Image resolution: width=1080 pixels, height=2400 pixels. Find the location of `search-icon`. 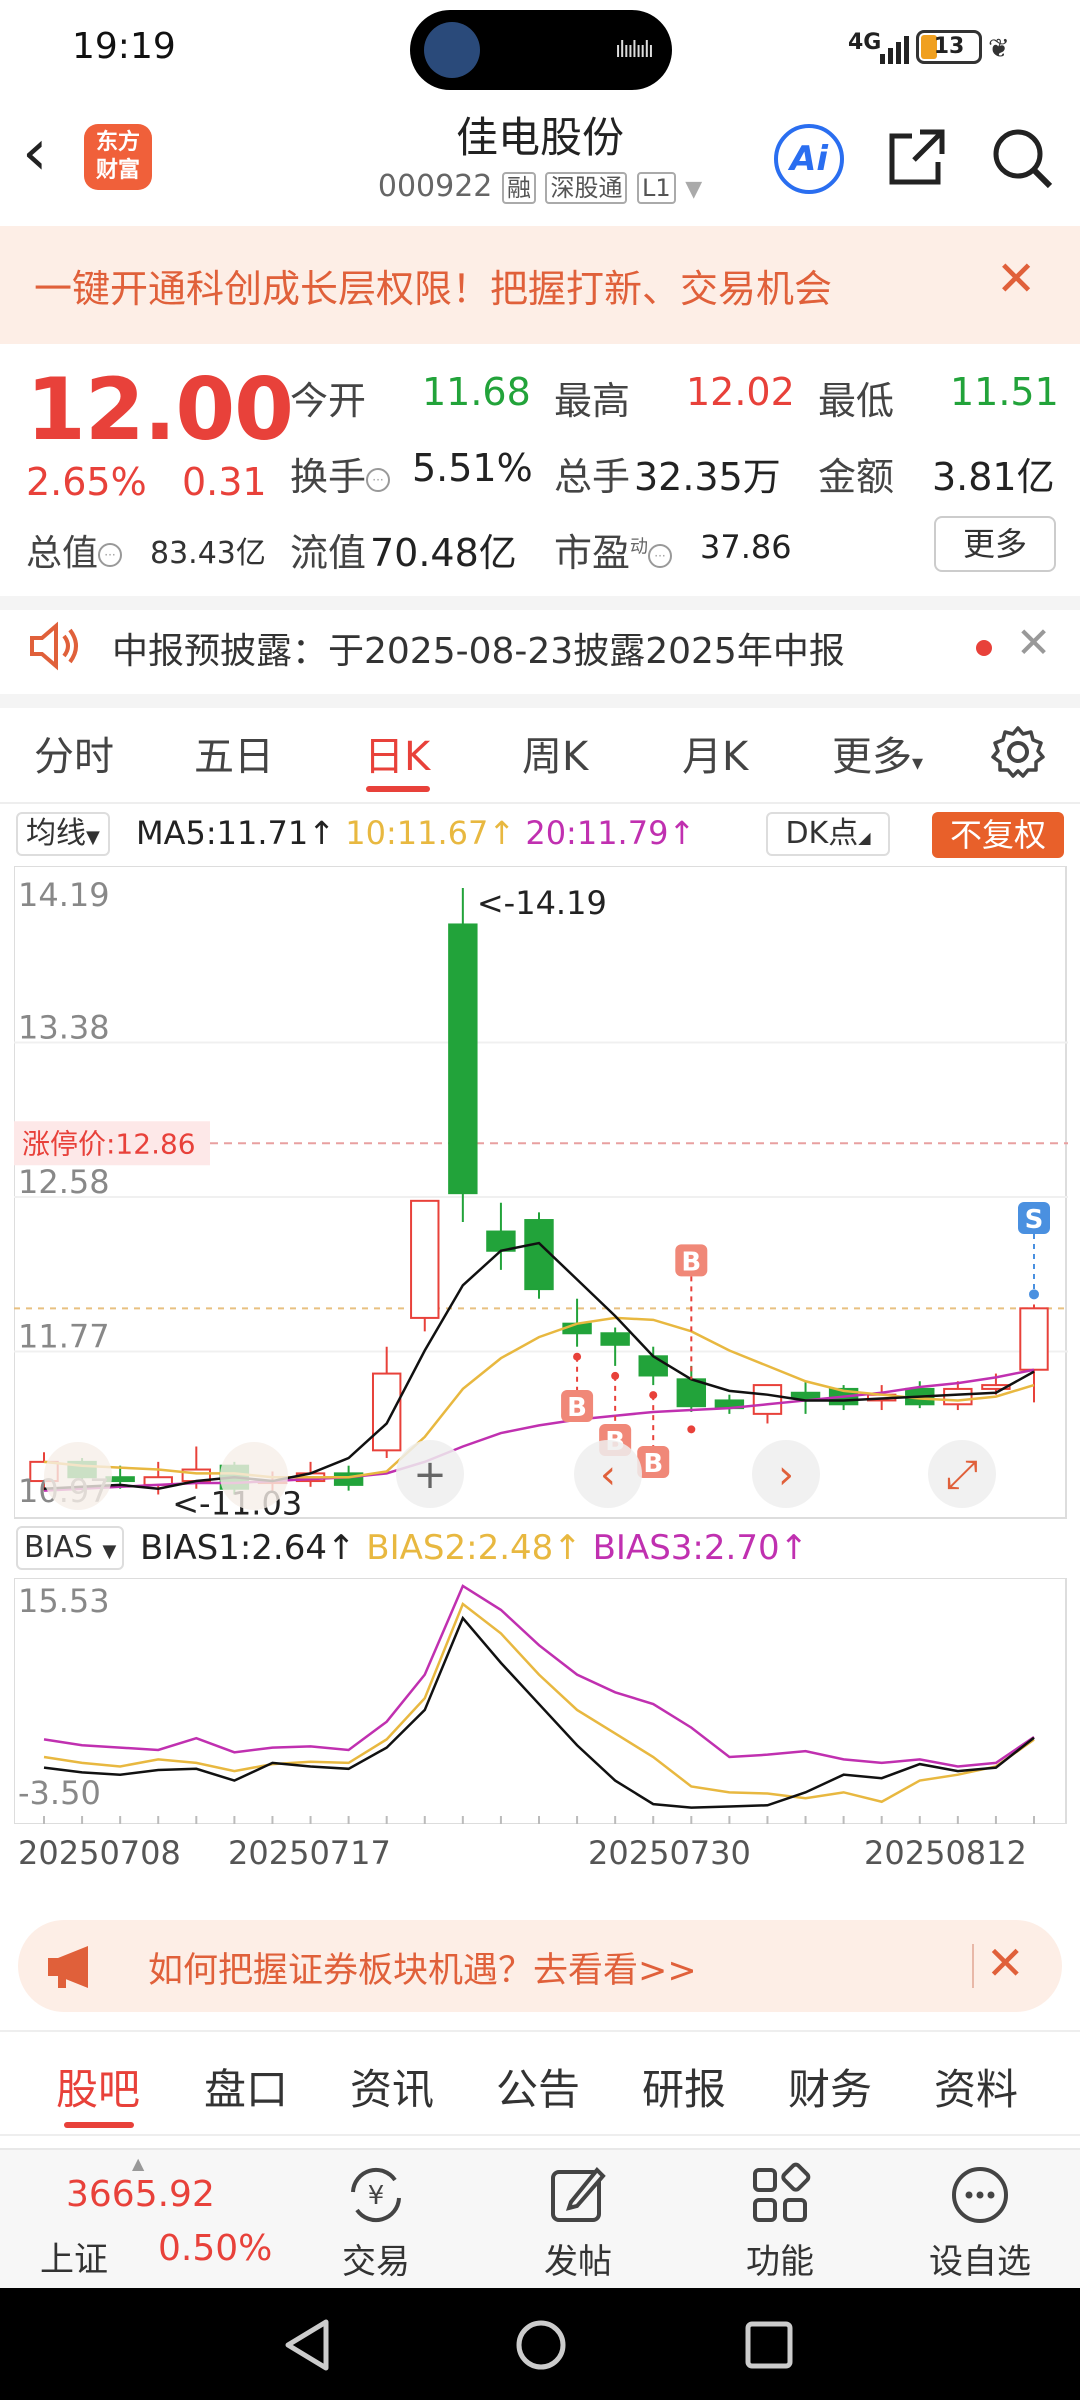

search-icon is located at coordinates (1022, 158).